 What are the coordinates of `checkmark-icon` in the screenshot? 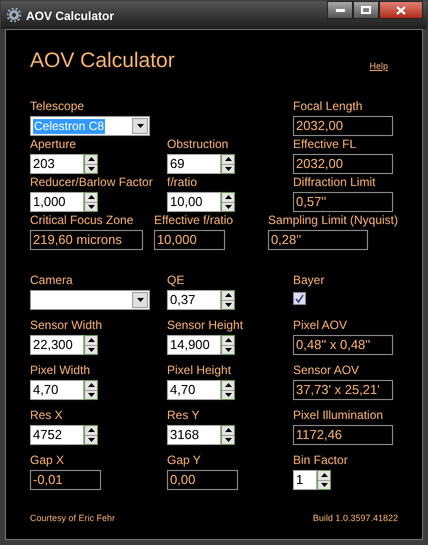 It's located at (299, 298).